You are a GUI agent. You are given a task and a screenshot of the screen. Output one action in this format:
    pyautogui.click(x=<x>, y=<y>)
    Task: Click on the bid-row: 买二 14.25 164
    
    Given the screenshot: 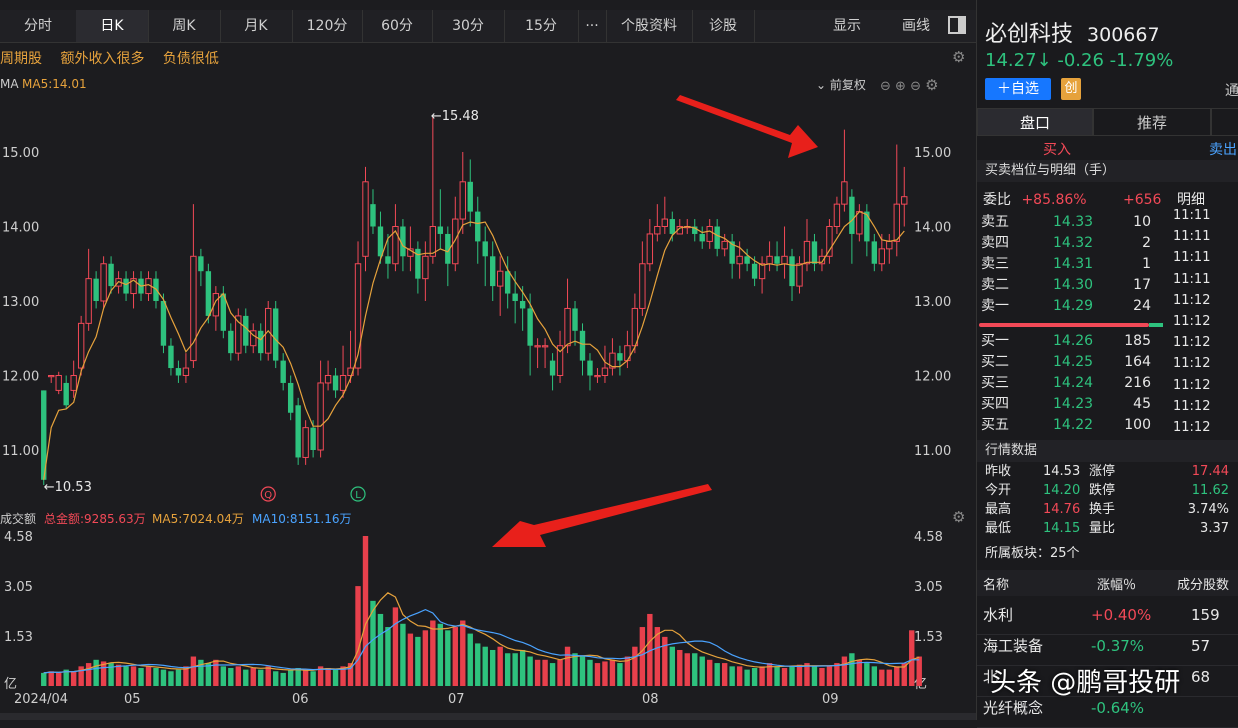 What is the action you would take?
    pyautogui.click(x=1066, y=362)
    